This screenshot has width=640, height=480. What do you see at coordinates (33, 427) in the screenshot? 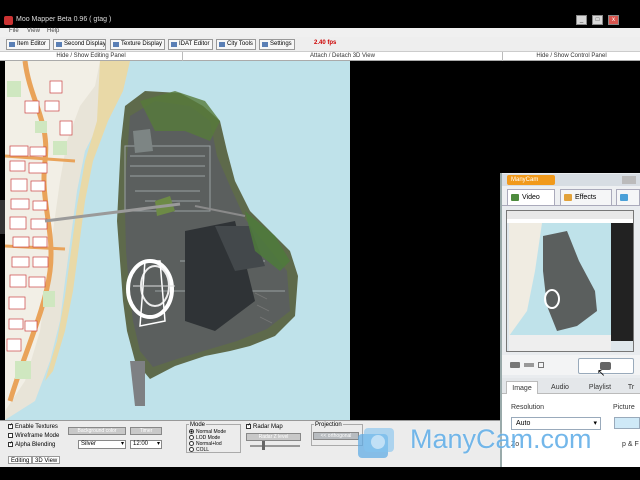
I see `enable-textures-checkbox: Enable Textures` at bounding box center [33, 427].